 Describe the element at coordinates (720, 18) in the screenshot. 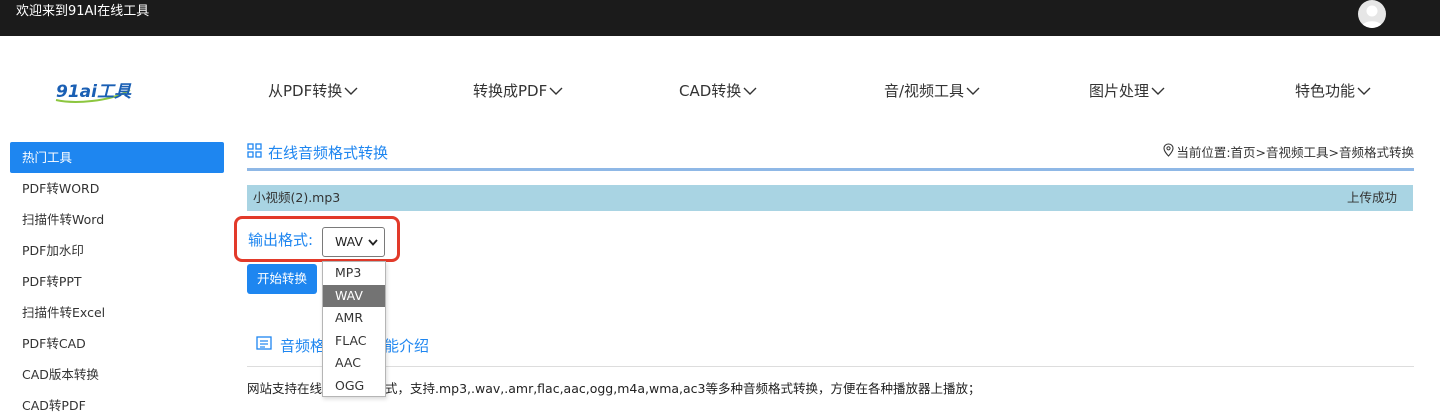

I see `top-bar: 欢迎来到91AI在线工具` at that location.